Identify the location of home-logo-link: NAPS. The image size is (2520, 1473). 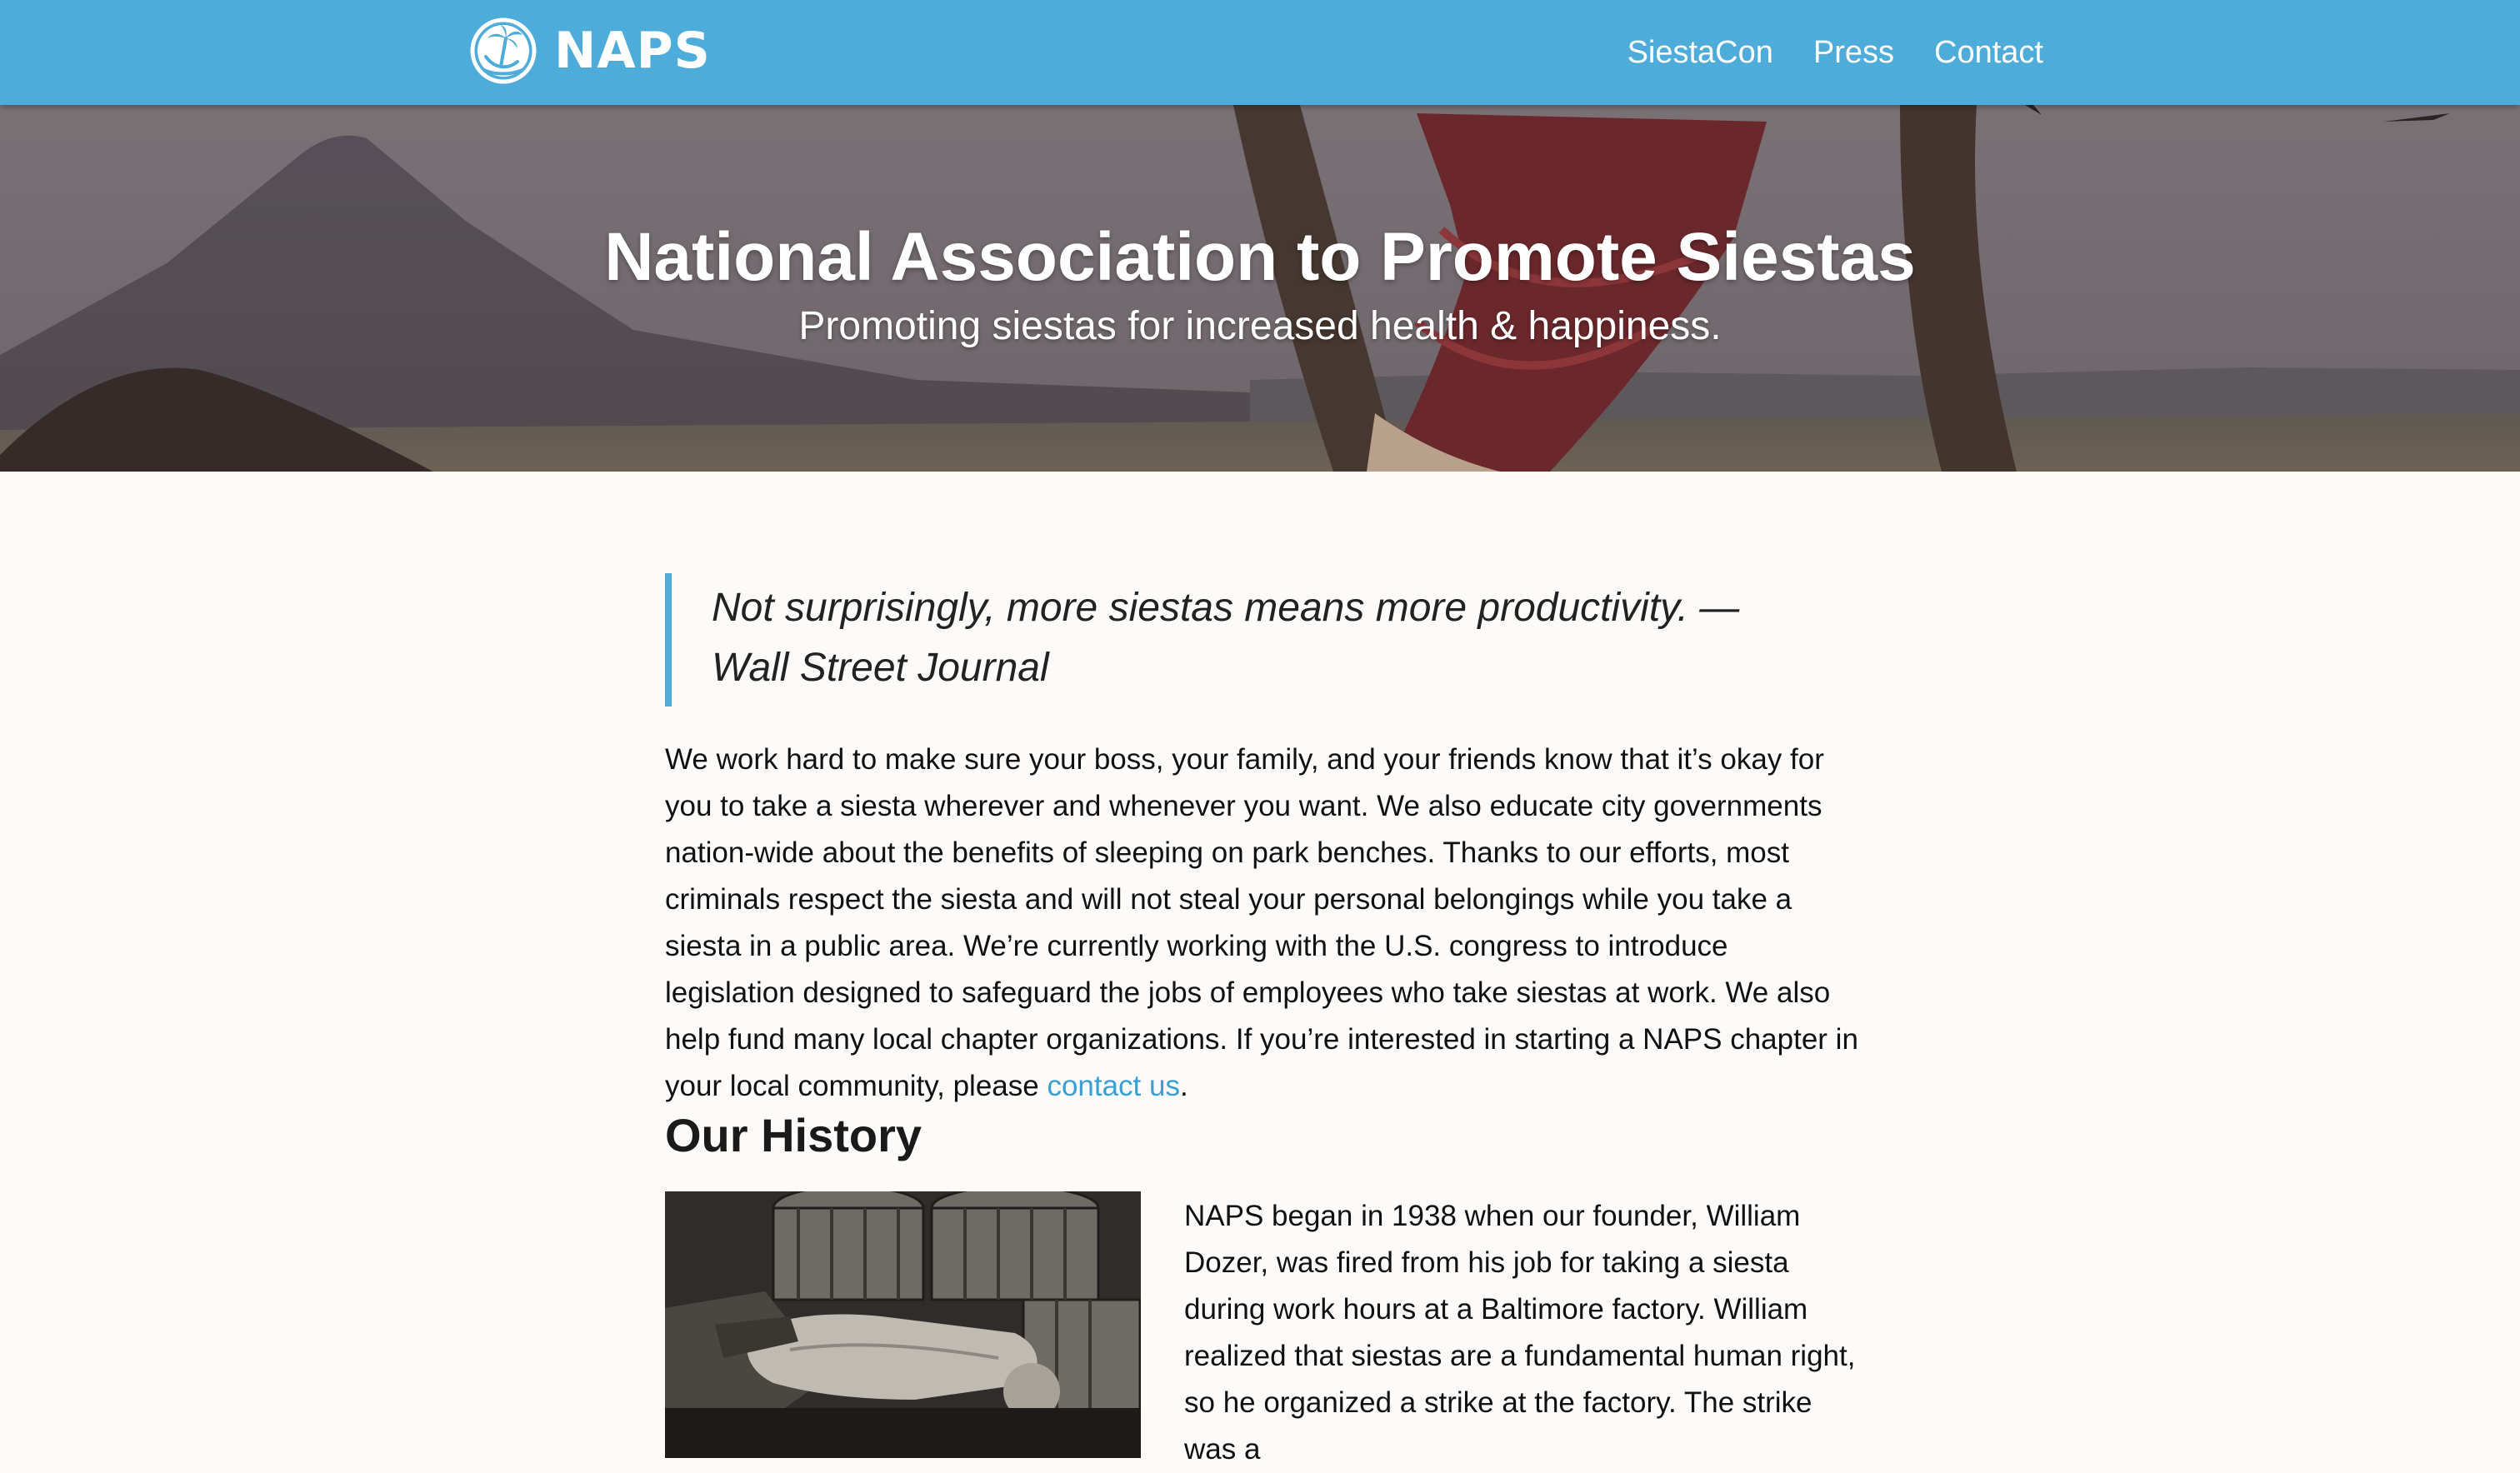
(590, 51).